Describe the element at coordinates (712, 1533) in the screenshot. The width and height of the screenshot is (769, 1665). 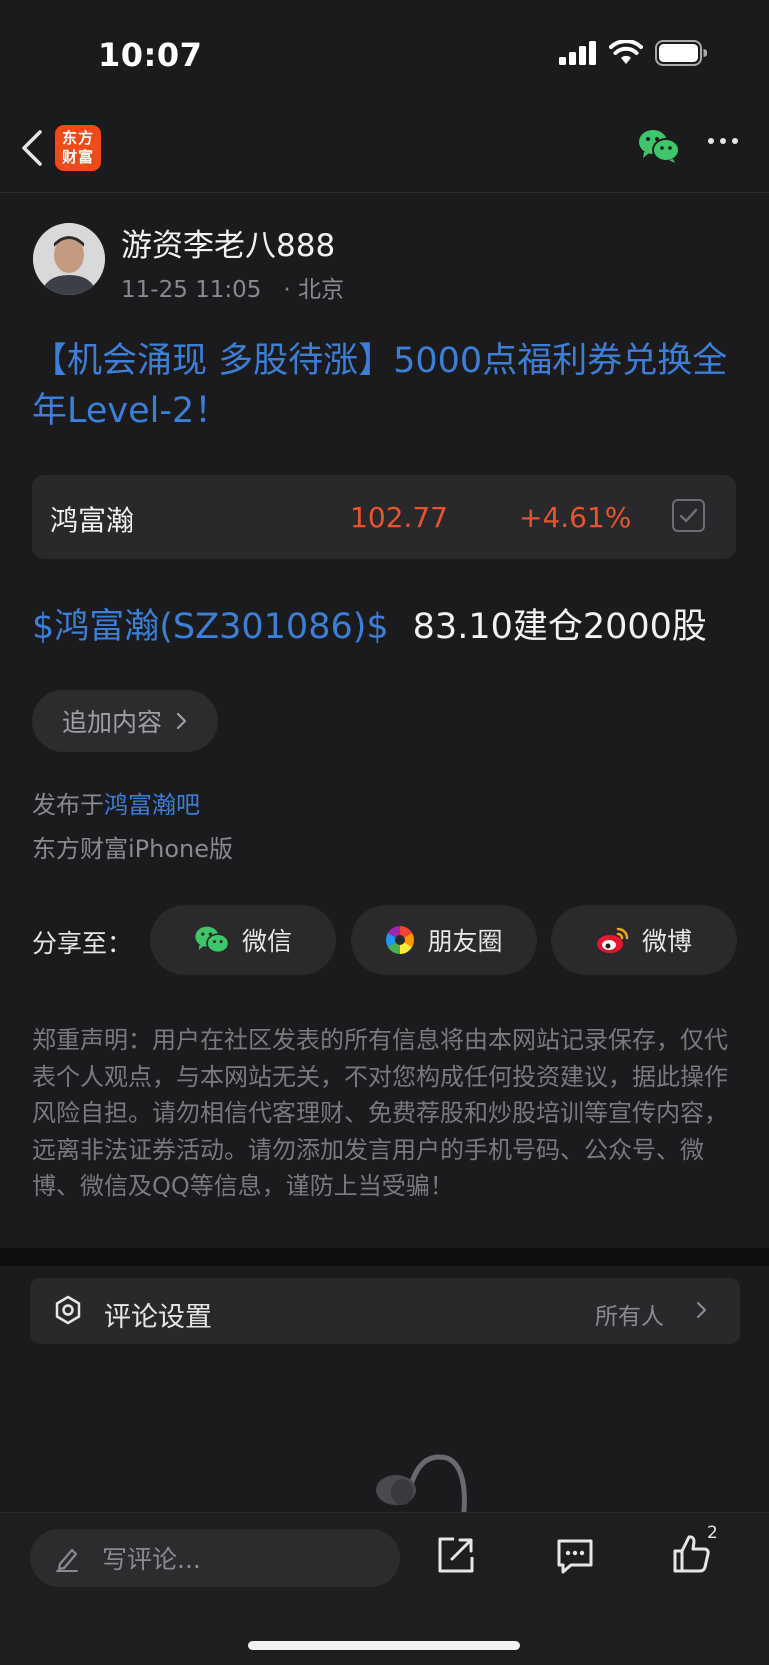
I see `like-count: 2` at that location.